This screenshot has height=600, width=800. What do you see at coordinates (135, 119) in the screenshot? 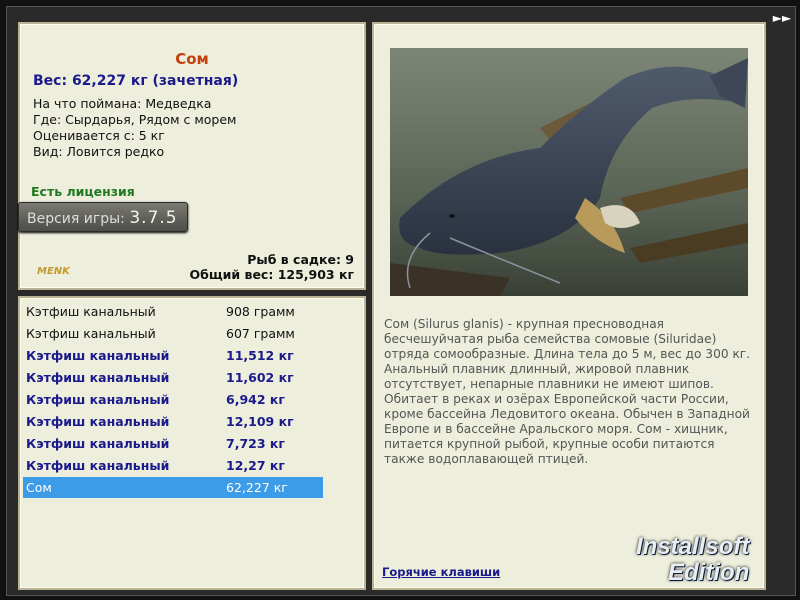
I see `location-info: Где: Сырдарья, Рядом с морем` at bounding box center [135, 119].